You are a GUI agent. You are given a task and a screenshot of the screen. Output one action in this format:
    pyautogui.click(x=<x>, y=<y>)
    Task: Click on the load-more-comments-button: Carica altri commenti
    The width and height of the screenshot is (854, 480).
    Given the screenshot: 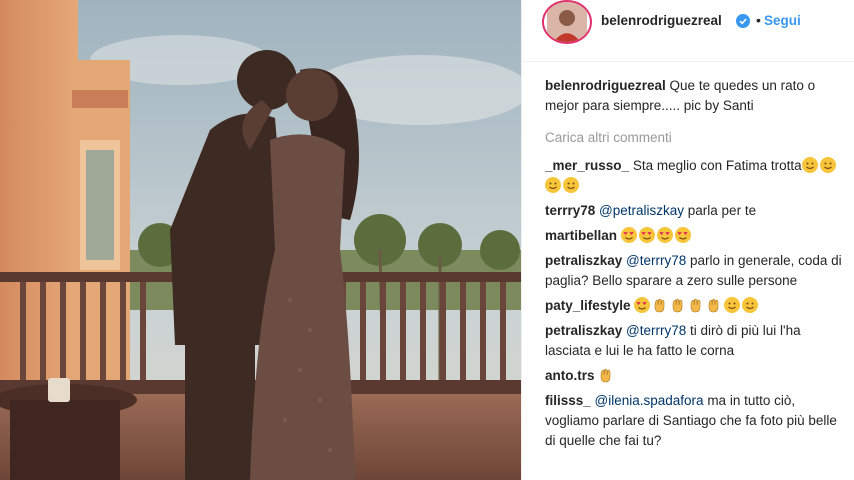 What is the action you would take?
    pyautogui.click(x=695, y=138)
    